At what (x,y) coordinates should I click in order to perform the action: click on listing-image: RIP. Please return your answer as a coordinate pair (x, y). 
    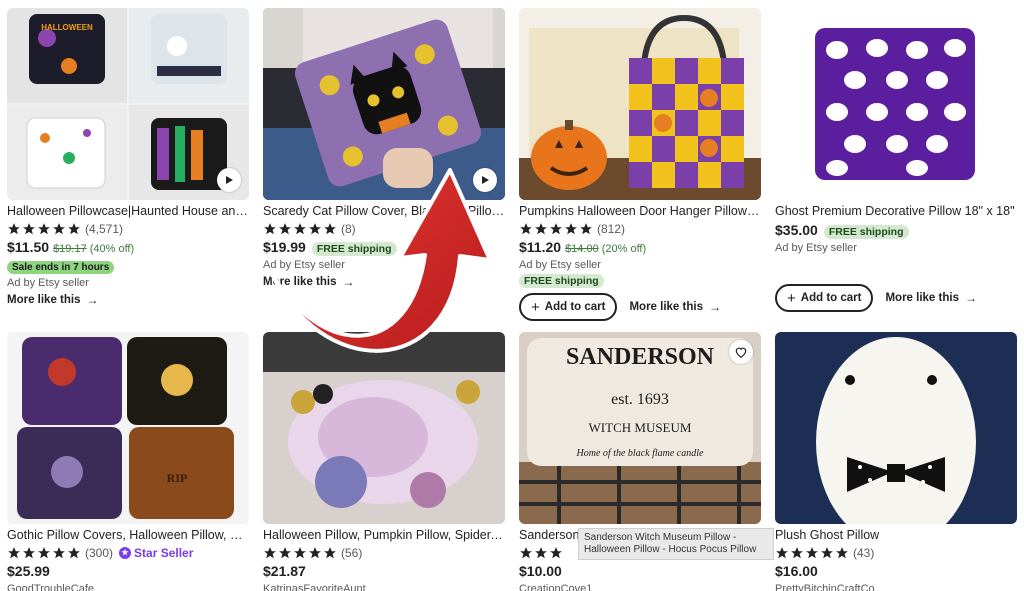
    Looking at the image, I should click on (128, 428).